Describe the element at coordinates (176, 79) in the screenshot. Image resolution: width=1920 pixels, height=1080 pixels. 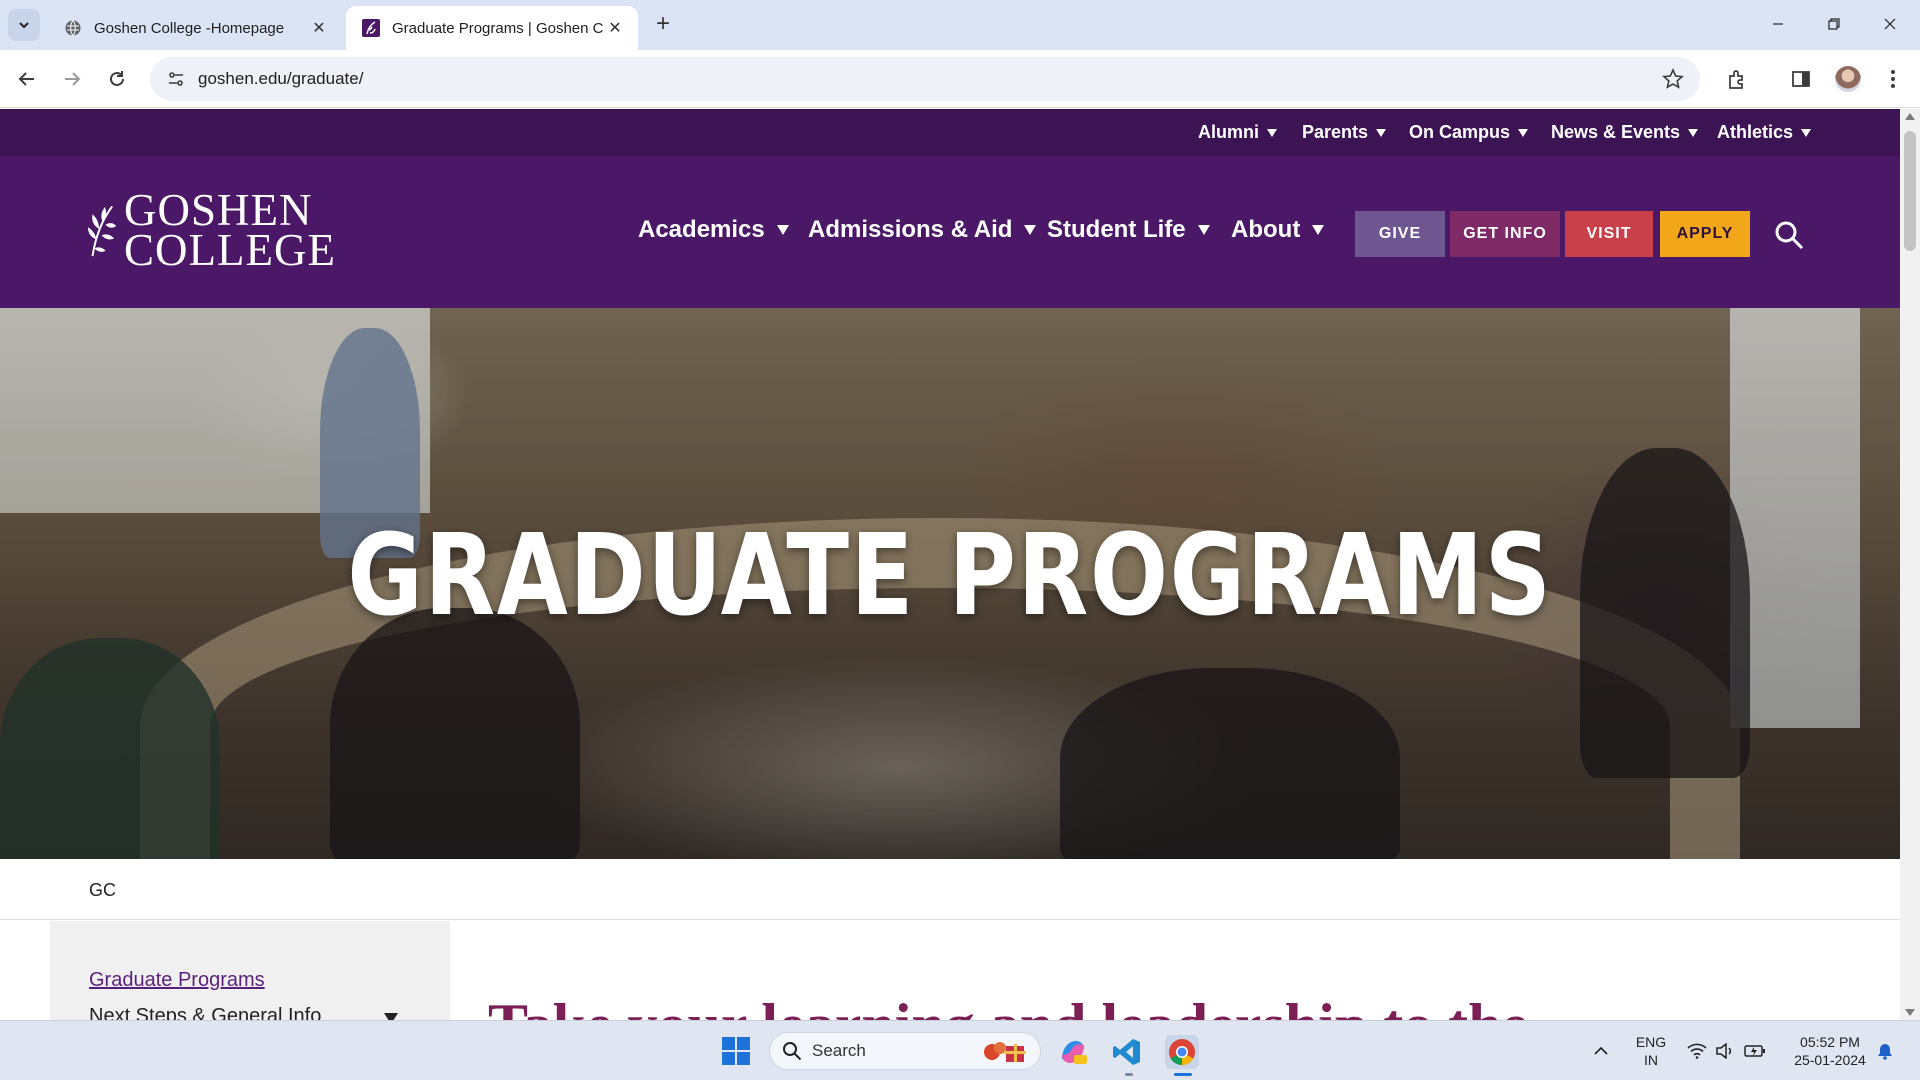
I see `site-info-icon` at that location.